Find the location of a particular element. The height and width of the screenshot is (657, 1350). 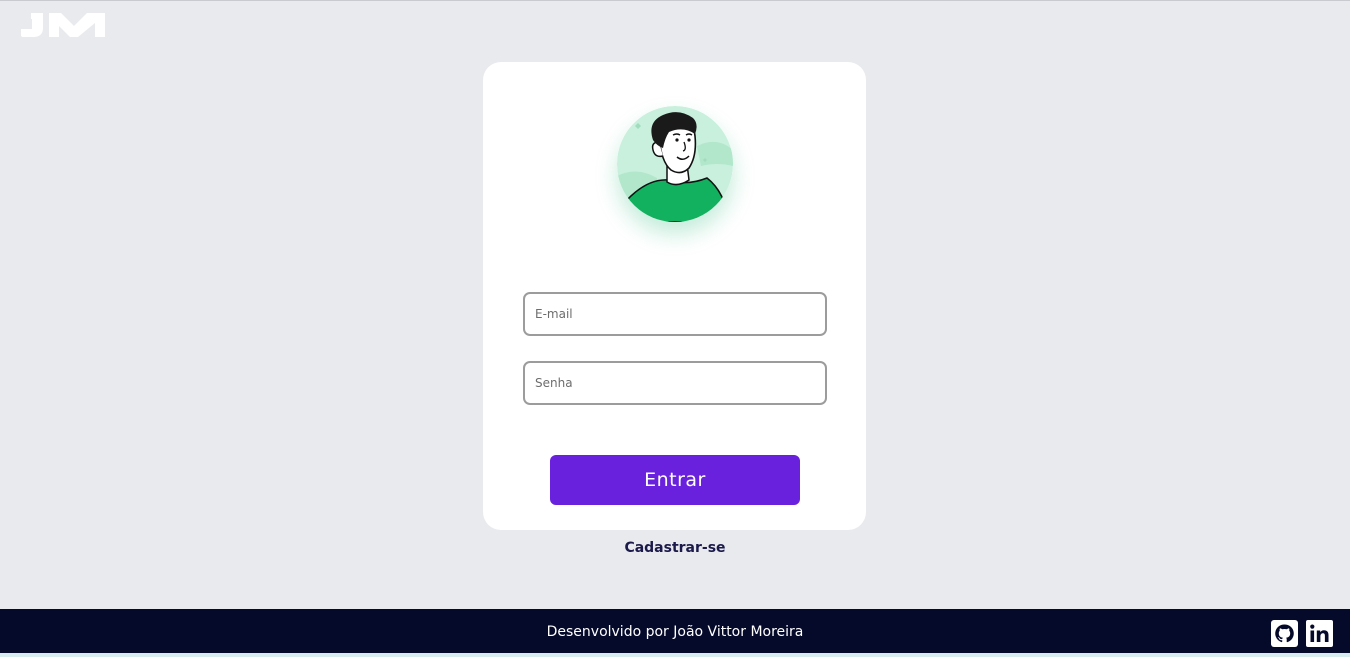

login-button: Entrar is located at coordinates (675, 480).